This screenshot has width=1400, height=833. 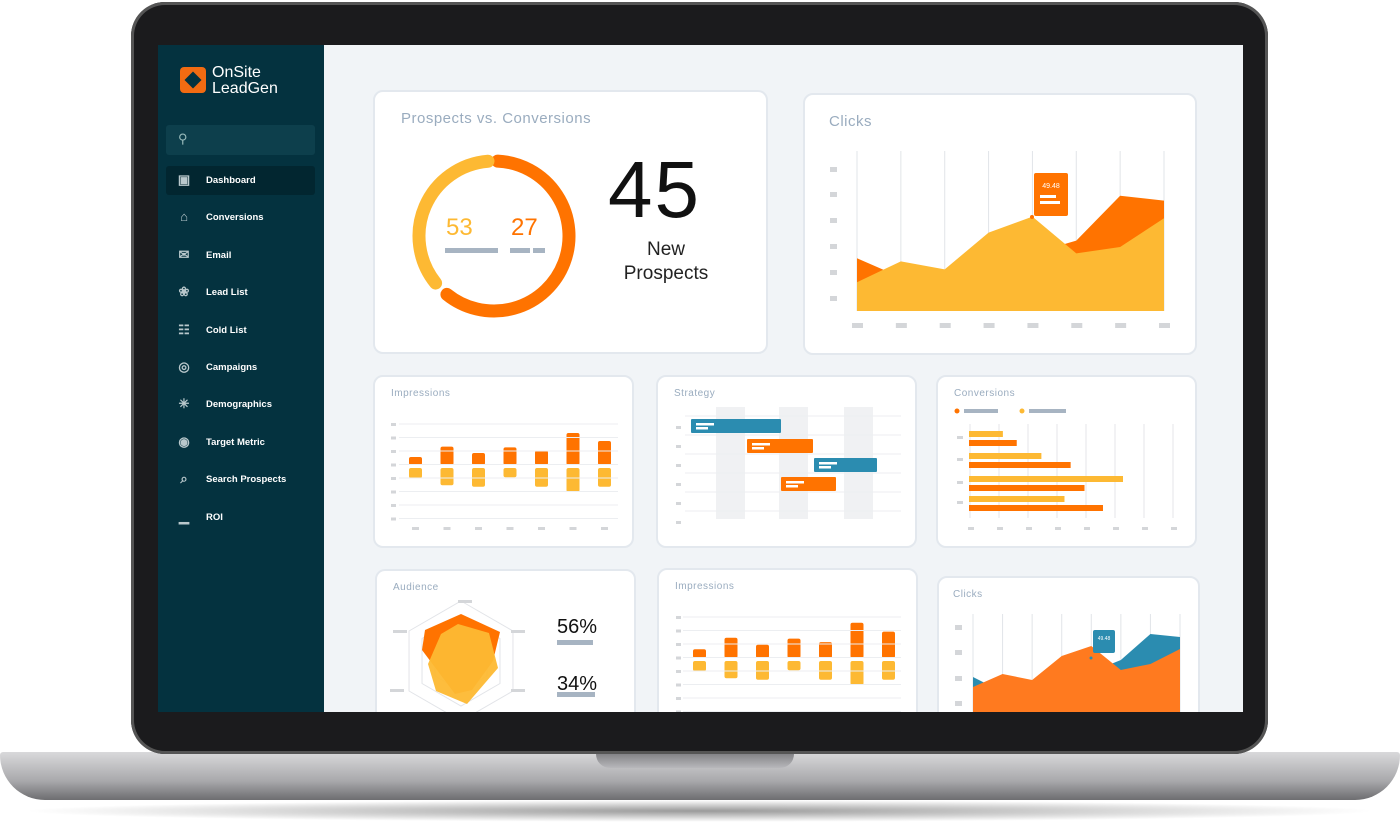 What do you see at coordinates (184, 441) in the screenshot?
I see `bullseye-icon: ◉` at bounding box center [184, 441].